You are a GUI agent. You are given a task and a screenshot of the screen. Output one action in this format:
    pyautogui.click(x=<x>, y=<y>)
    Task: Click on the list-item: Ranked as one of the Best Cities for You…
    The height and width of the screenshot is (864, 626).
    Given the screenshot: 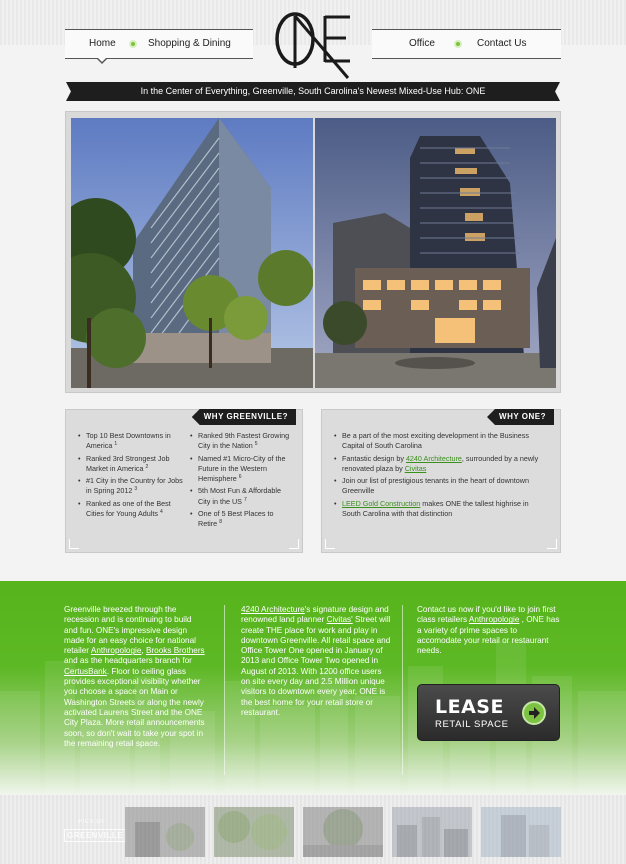 What is the action you would take?
    pyautogui.click(x=133, y=509)
    